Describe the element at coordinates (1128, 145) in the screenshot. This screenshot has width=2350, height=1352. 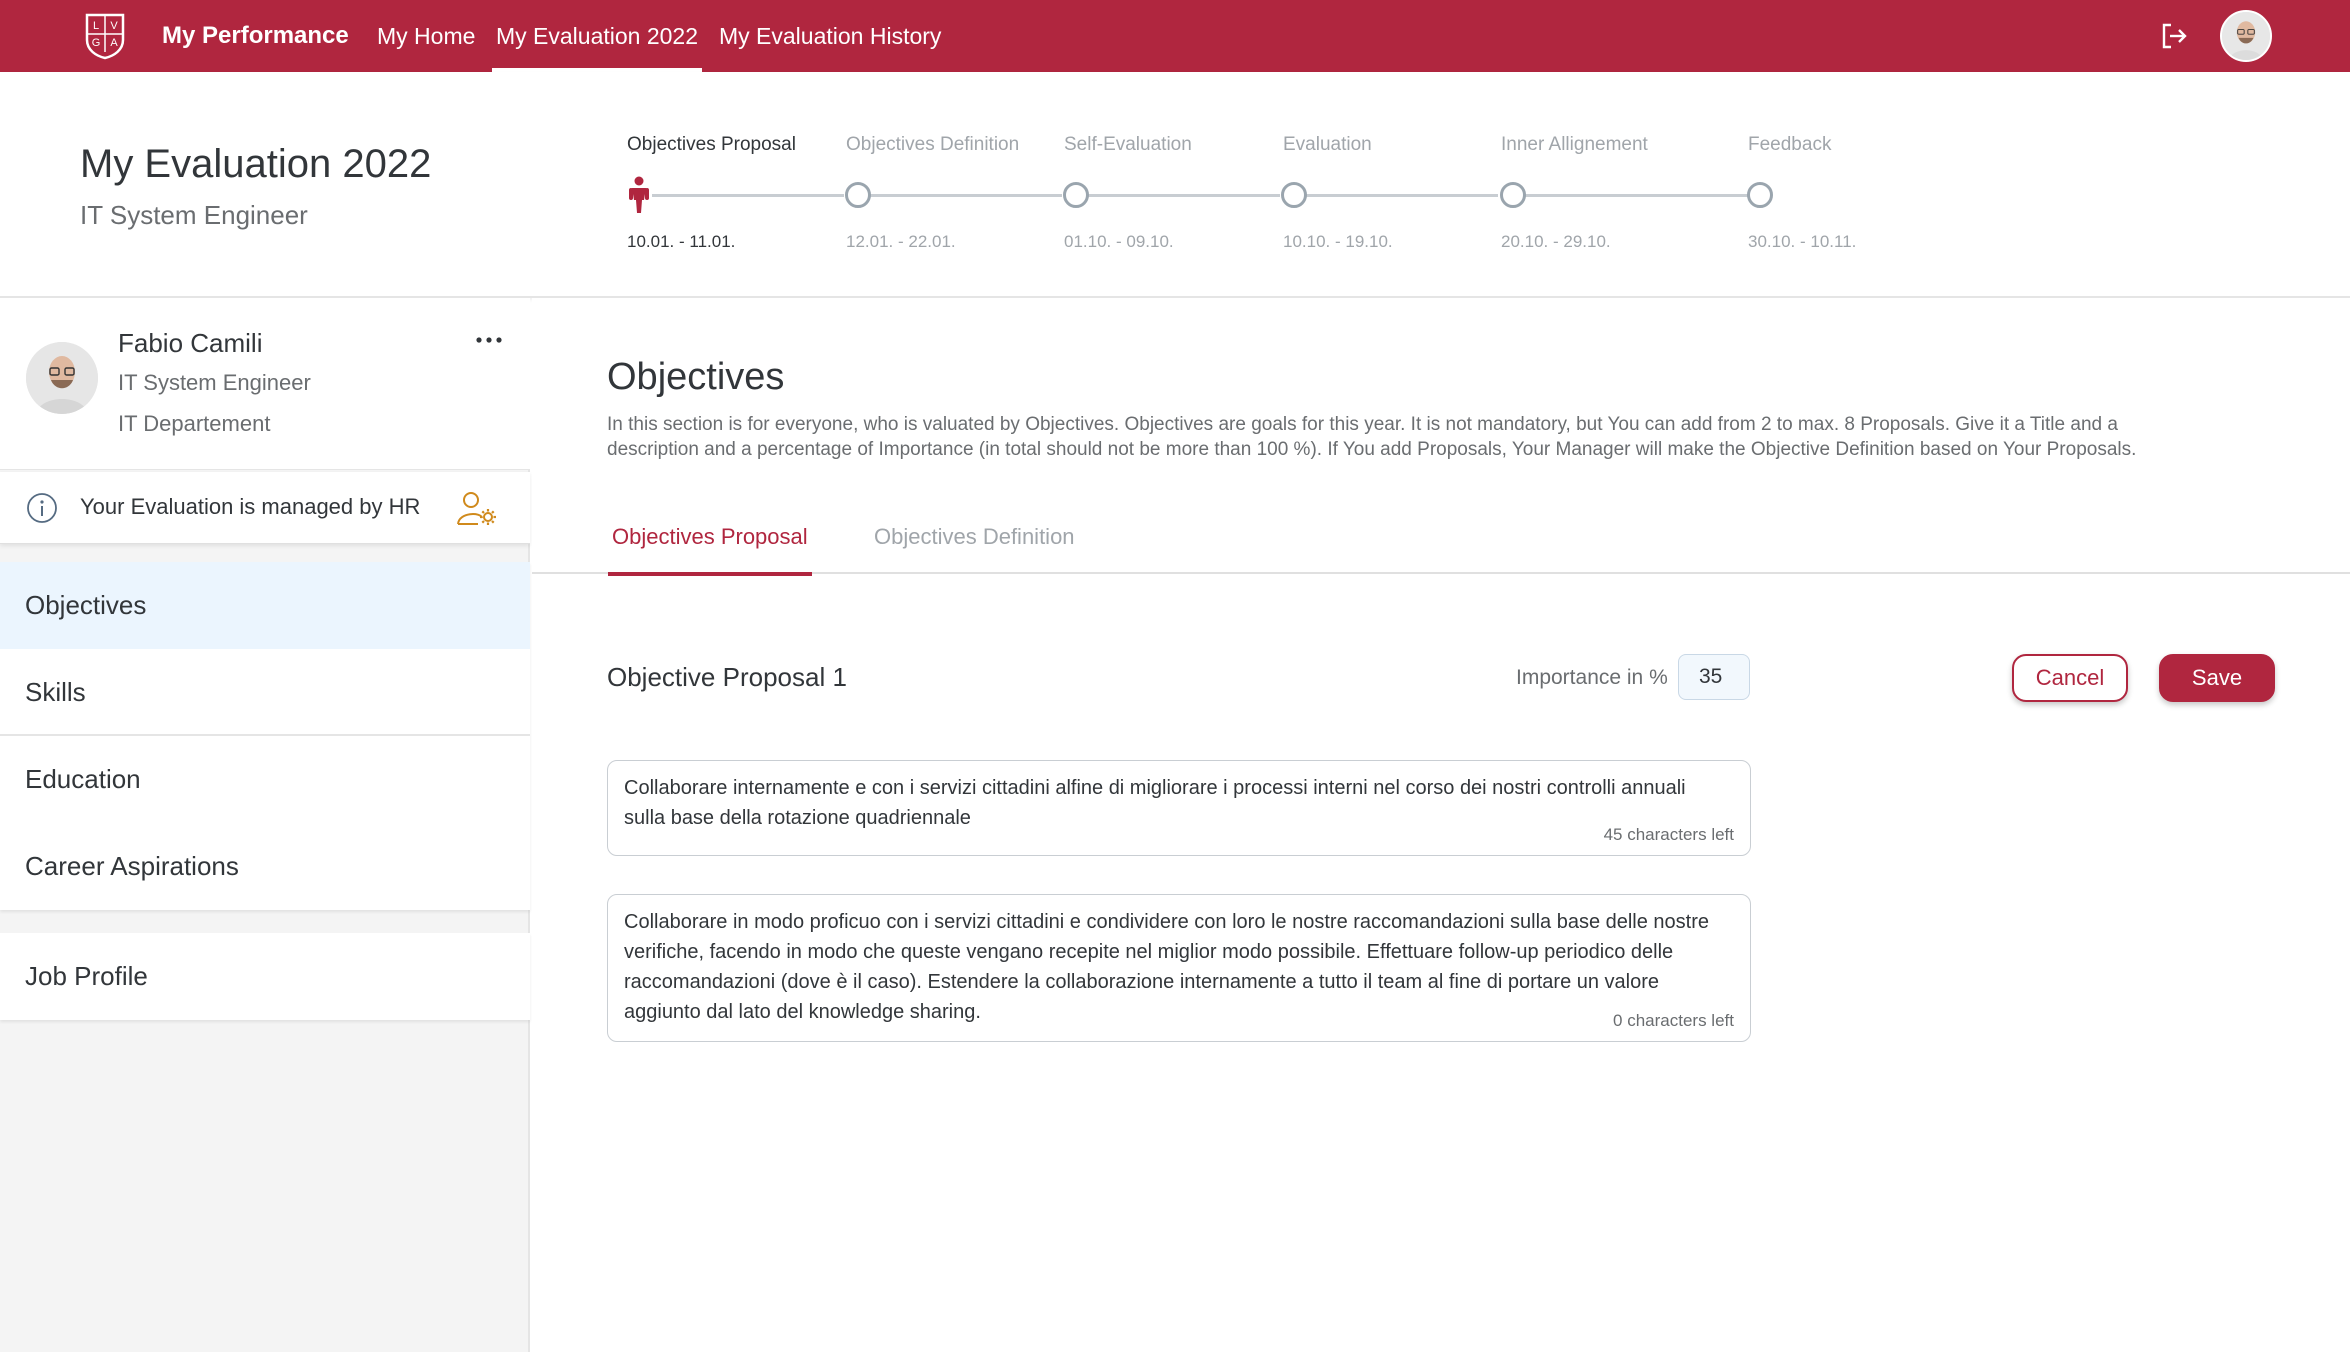
I see `step-label-self-evaluation: Self-Evaluation` at that location.